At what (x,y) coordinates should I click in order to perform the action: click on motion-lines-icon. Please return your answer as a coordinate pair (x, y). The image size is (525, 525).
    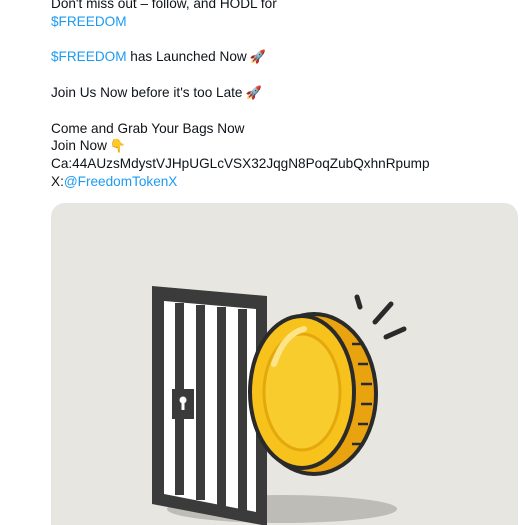
    Looking at the image, I should click on (380, 317).